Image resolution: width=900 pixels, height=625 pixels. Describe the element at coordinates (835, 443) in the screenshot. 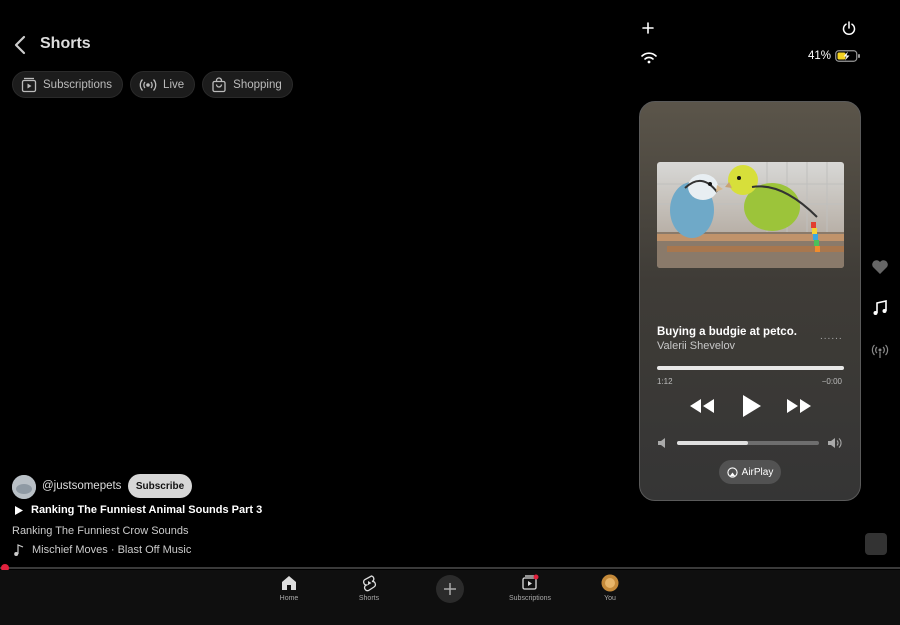

I see `volume-high-icon` at that location.